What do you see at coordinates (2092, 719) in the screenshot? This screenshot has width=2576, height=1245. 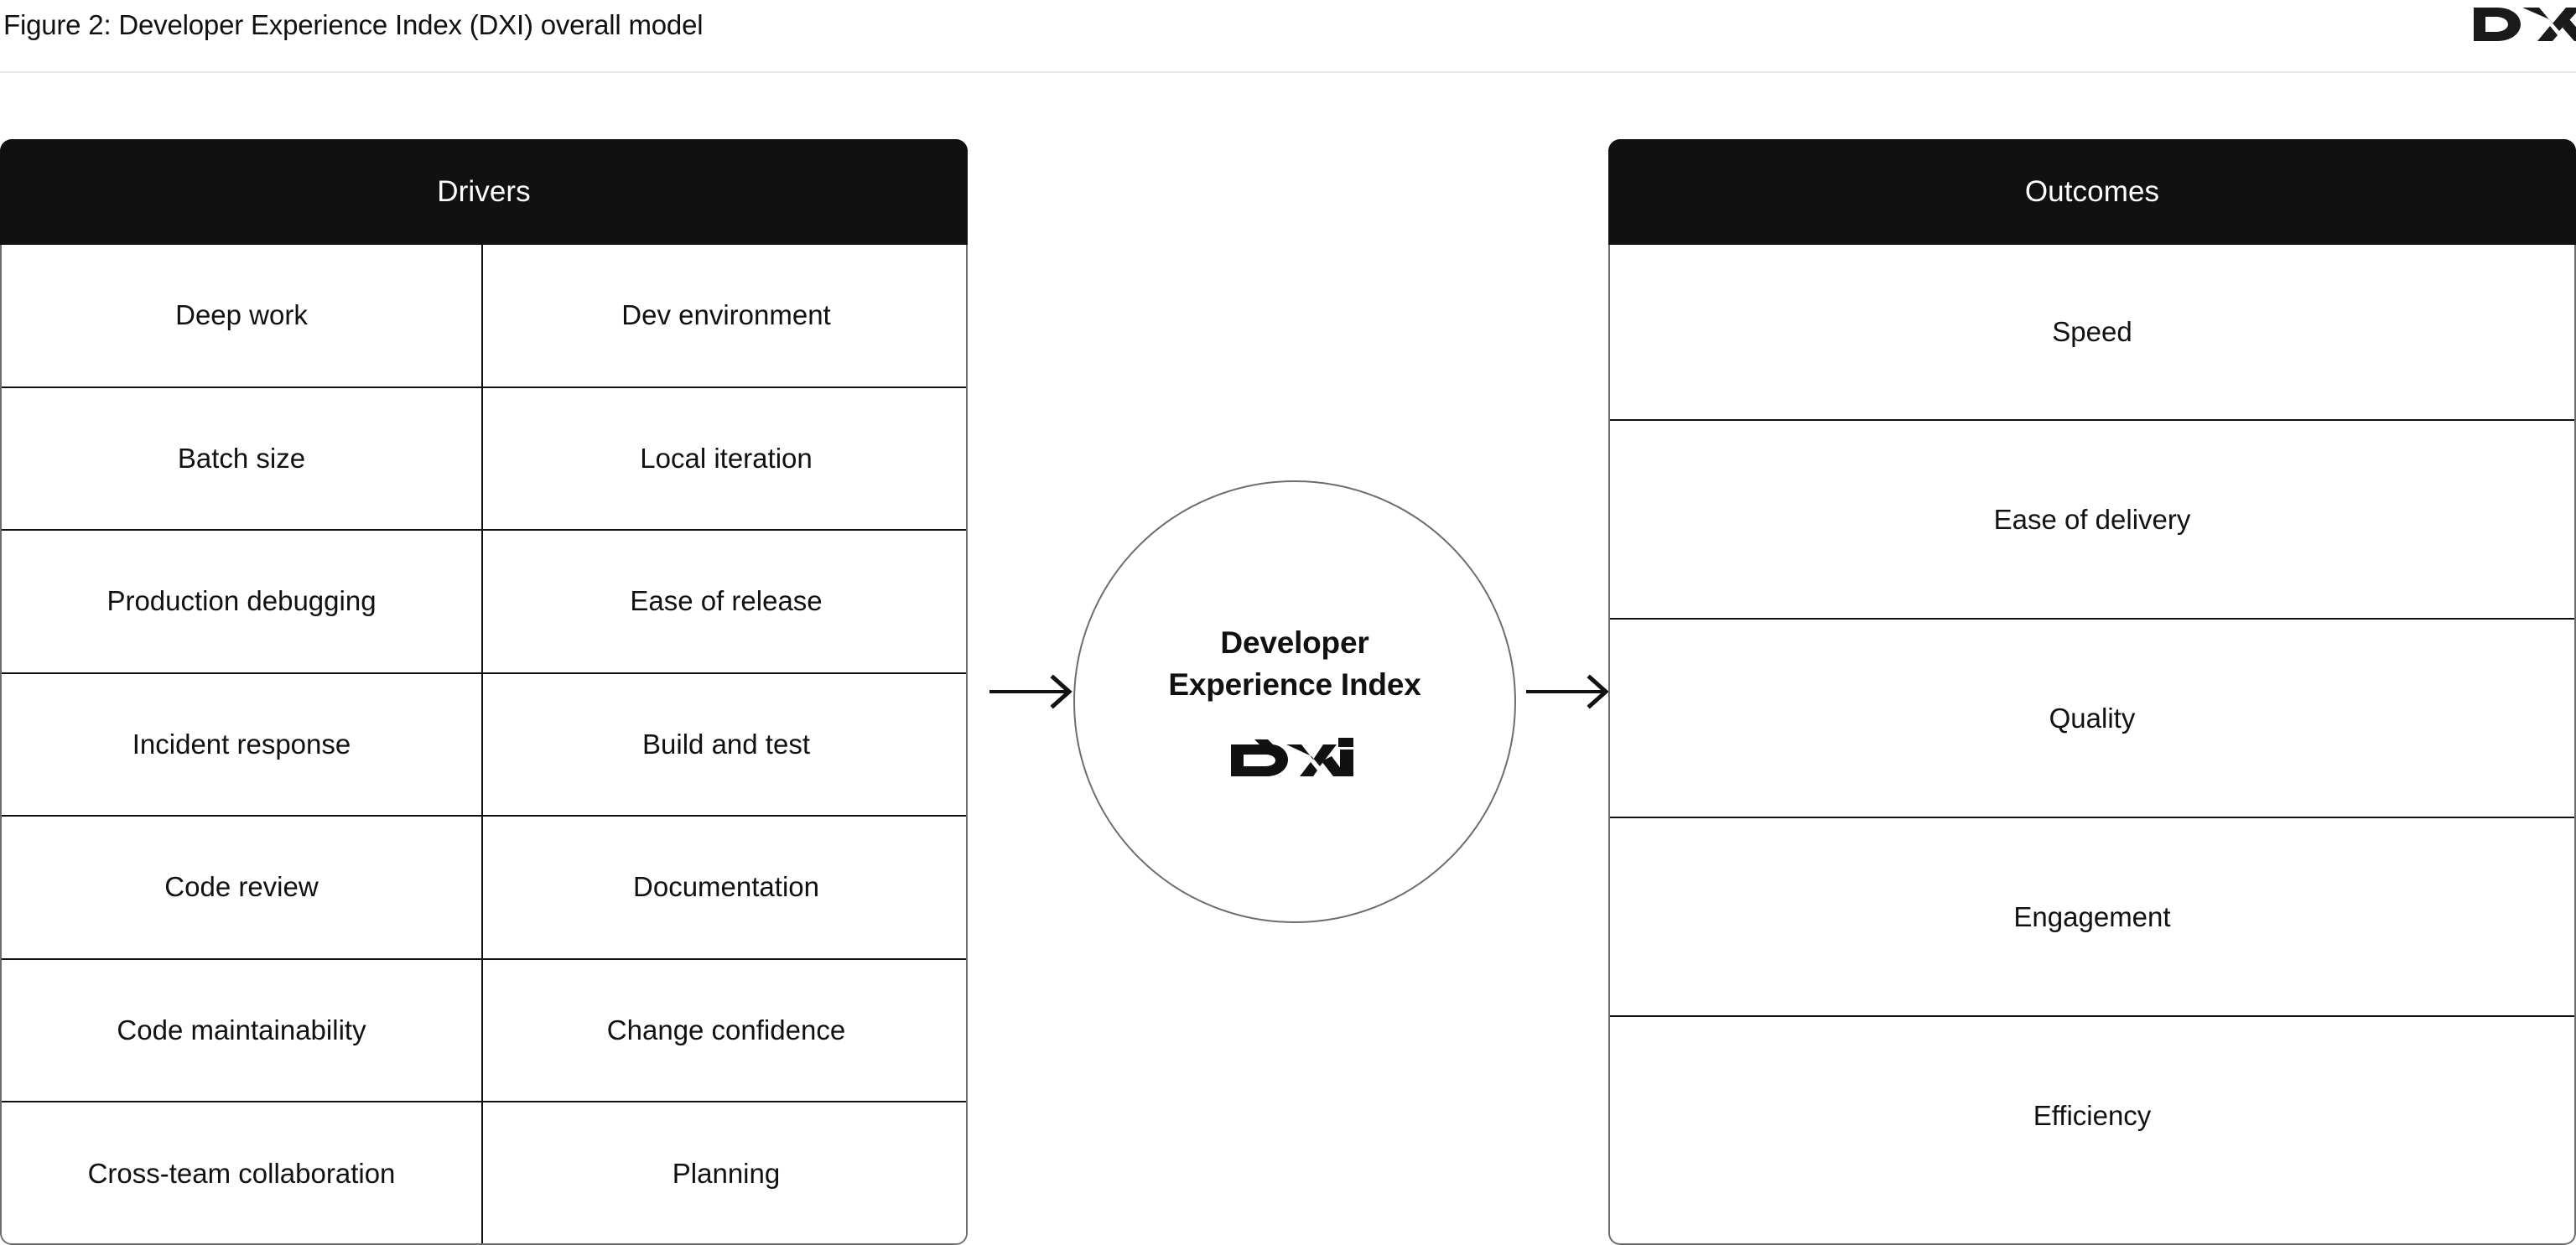 I see `outcome-cell: Quality` at bounding box center [2092, 719].